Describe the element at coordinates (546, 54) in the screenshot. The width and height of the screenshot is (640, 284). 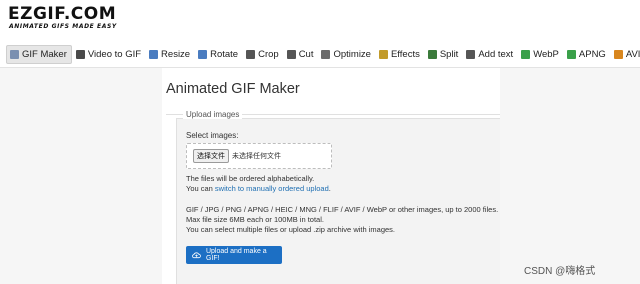
I see `nav-label: WebP` at that location.